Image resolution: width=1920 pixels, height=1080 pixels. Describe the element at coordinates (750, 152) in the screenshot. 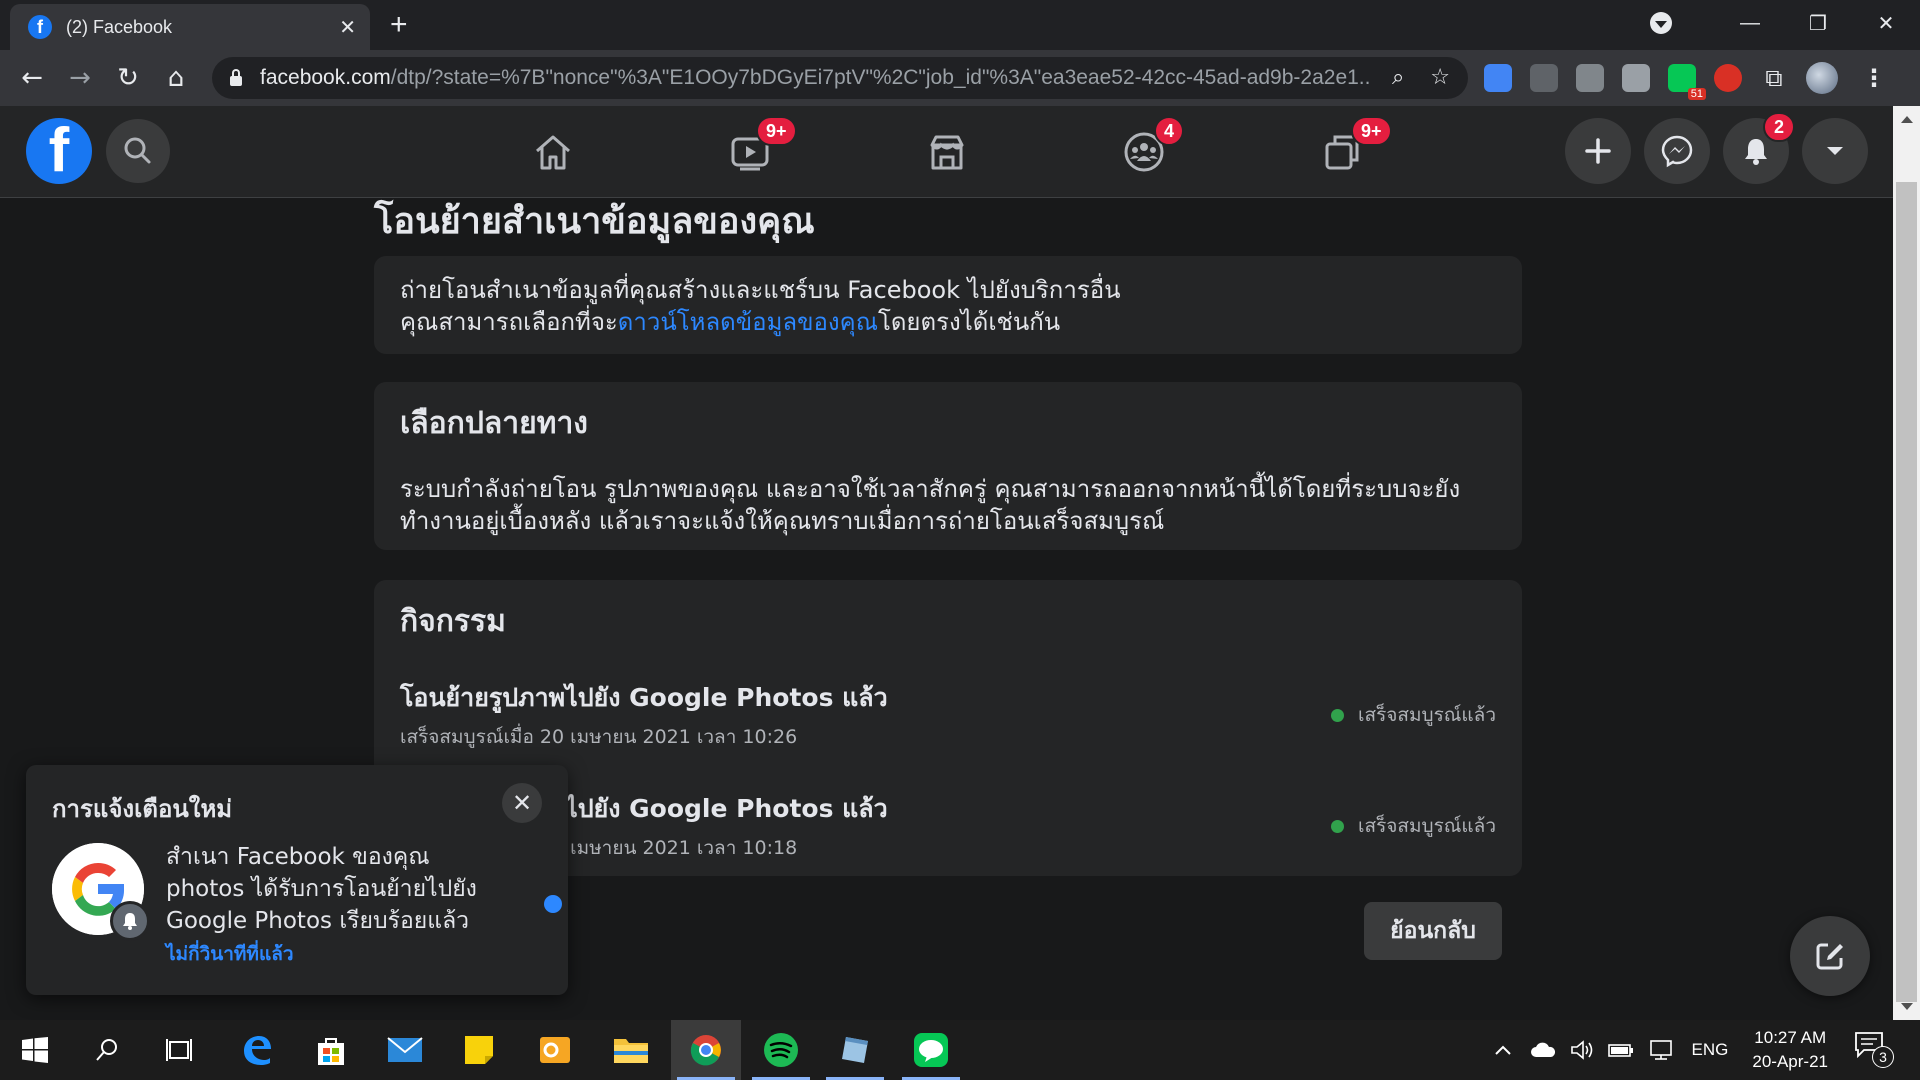

I see `nav-watch: 9+` at that location.